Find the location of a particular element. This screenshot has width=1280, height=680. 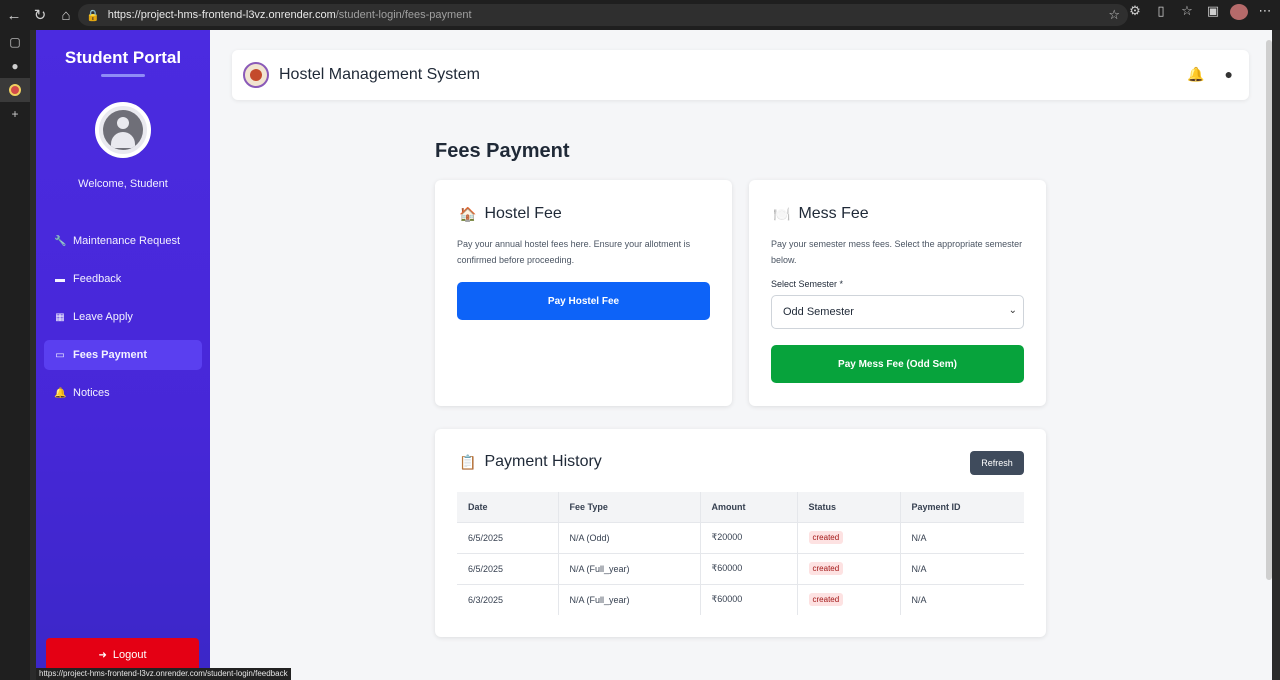

sign-out-icon: ➜ is located at coordinates (102, 655).